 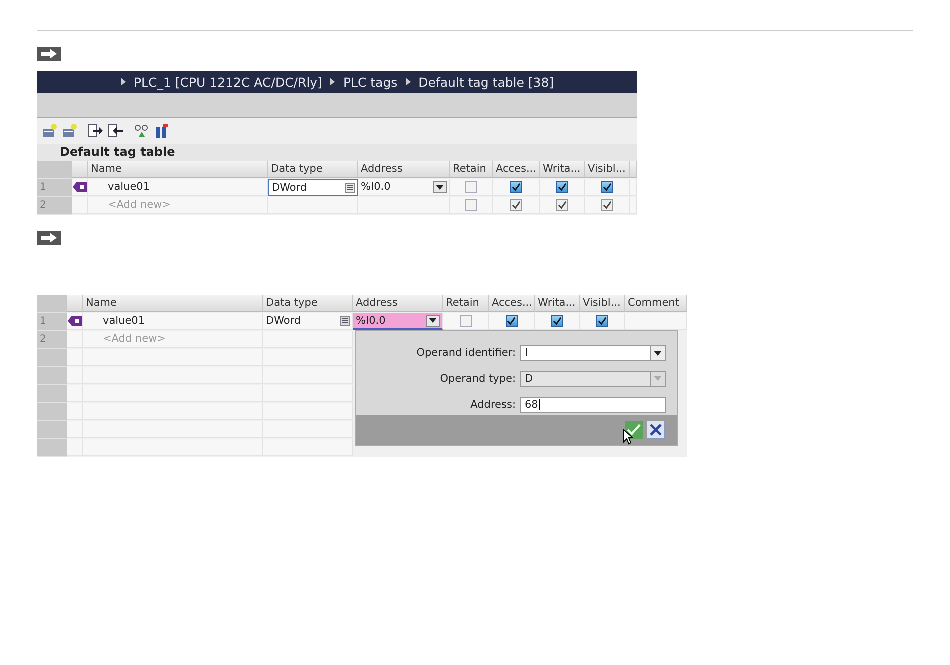 What do you see at coordinates (337, 152) in the screenshot?
I see `table-title: Default tag table` at bounding box center [337, 152].